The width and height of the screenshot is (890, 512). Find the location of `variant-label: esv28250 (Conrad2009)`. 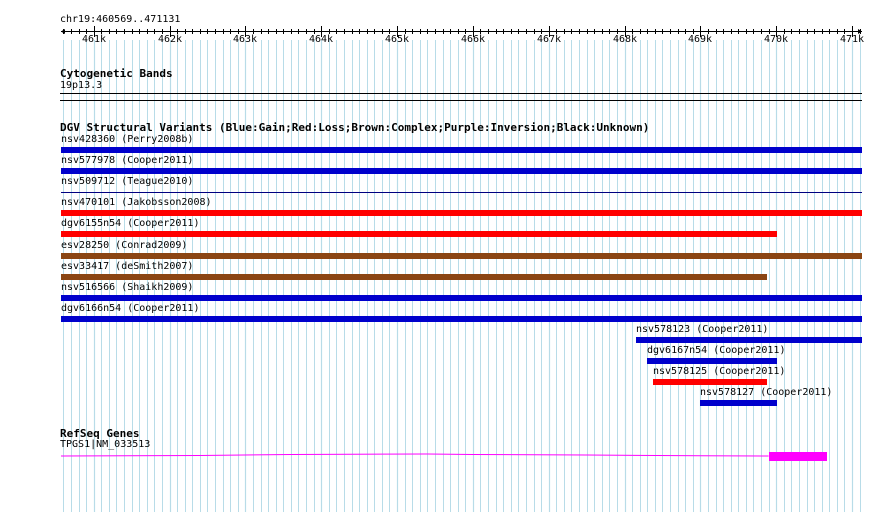

variant-label: esv28250 (Conrad2009) is located at coordinates (124, 246).